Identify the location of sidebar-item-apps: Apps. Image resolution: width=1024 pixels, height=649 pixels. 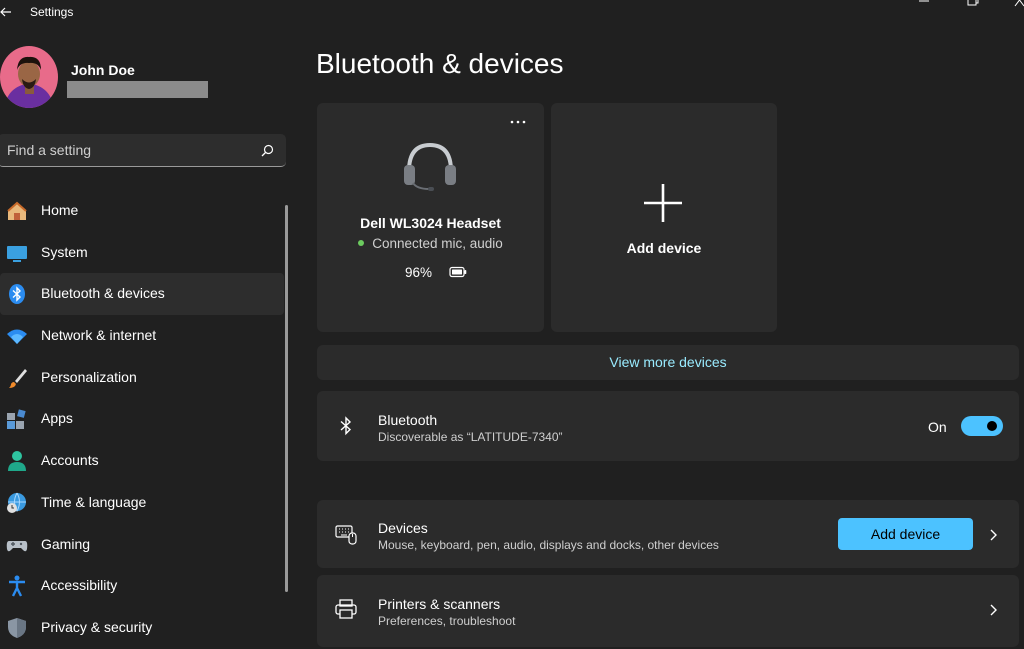
(142, 419).